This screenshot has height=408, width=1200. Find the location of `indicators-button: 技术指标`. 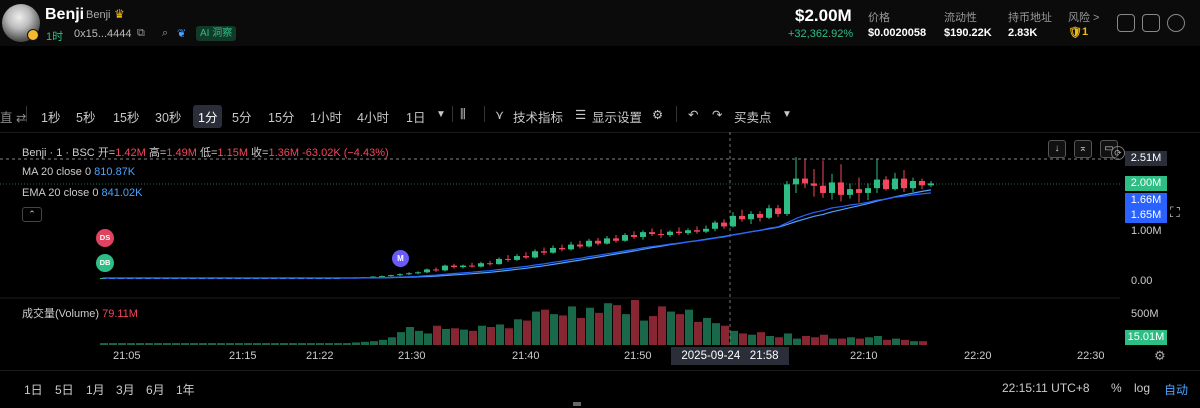

indicators-button: 技术指标 is located at coordinates (538, 116).